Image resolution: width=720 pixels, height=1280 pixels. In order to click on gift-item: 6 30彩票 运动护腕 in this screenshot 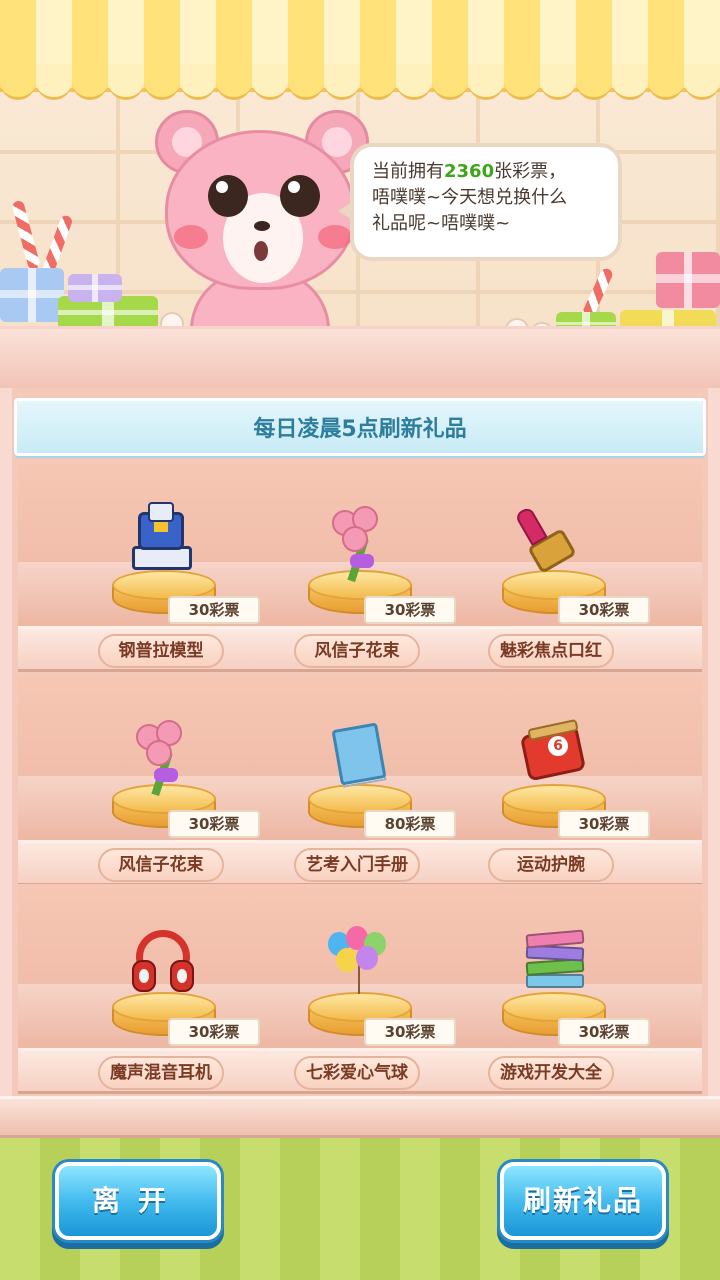, I will do `click(566, 779)`.